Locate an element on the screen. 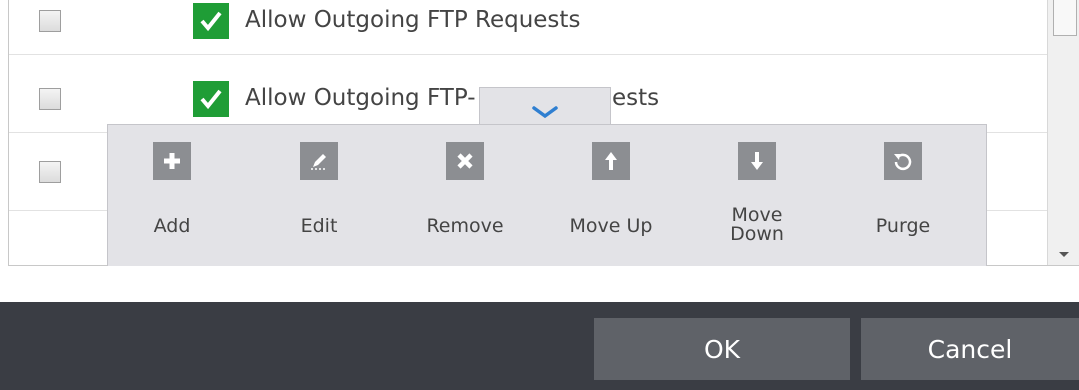  edit-label: Edit is located at coordinates (319, 226).